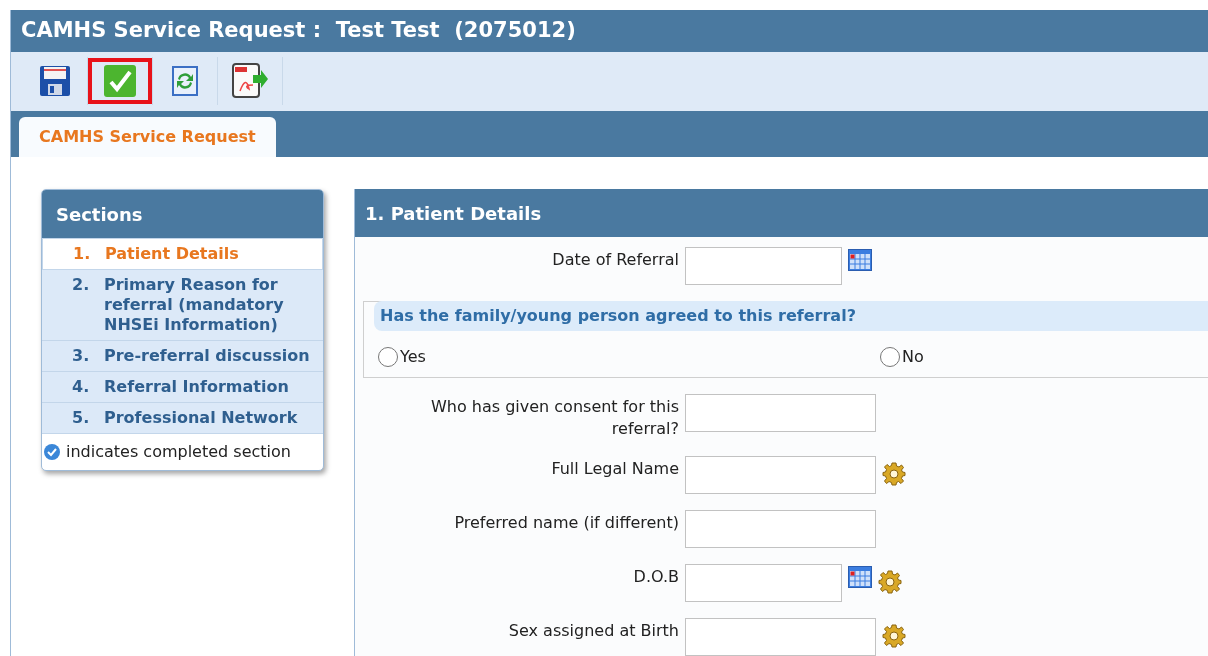 The width and height of the screenshot is (1208, 656). Describe the element at coordinates (1044, 357) in the screenshot. I see `radio-option: No` at that location.